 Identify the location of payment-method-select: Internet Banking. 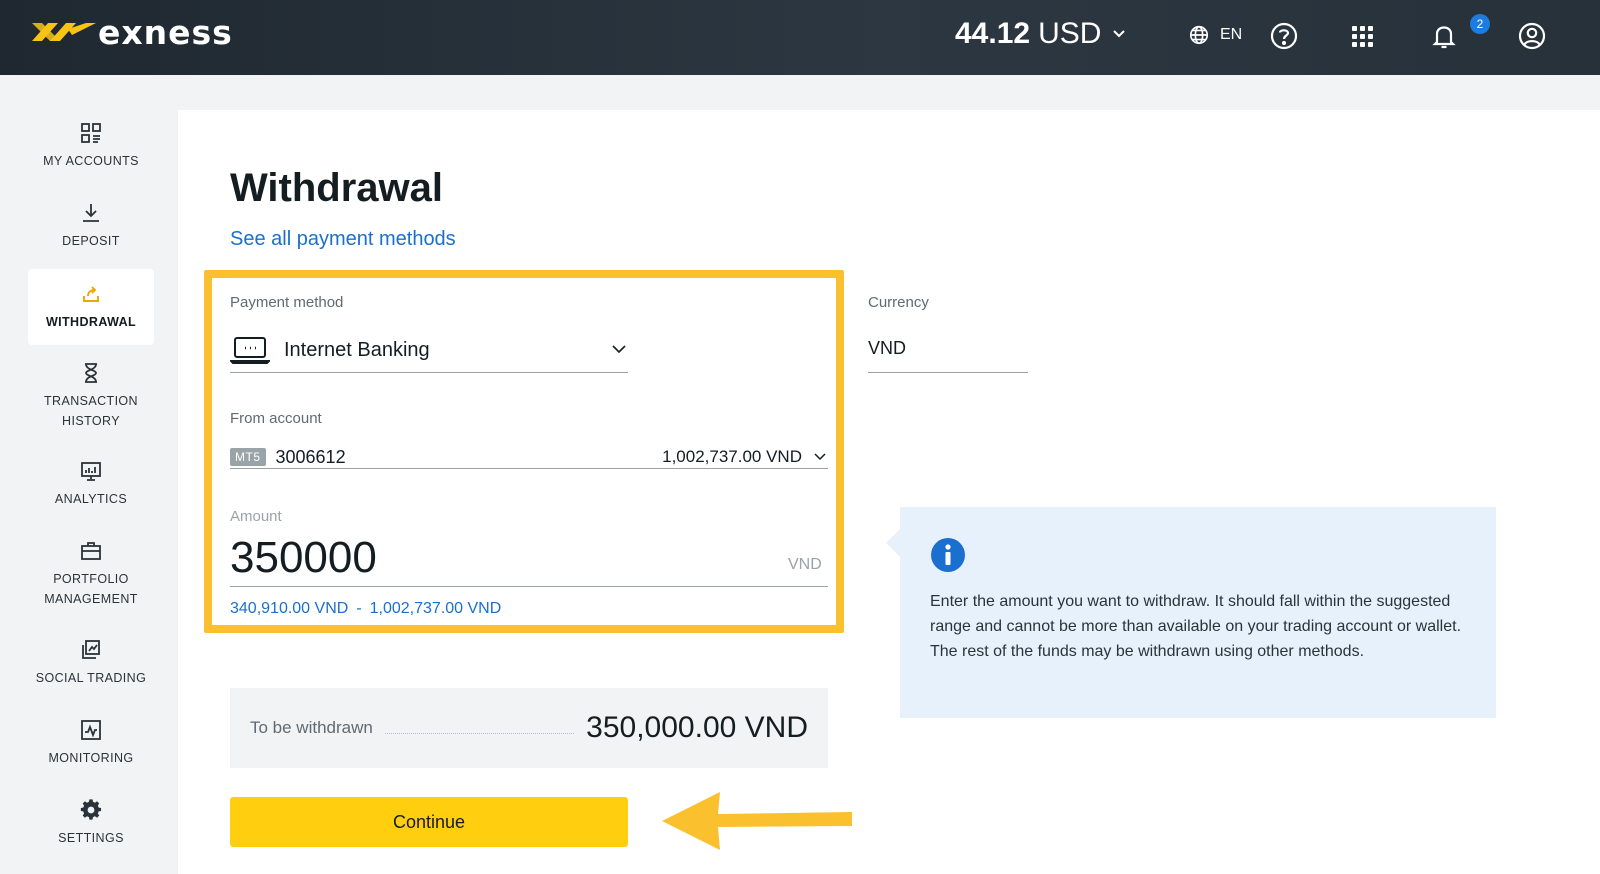
(429, 350).